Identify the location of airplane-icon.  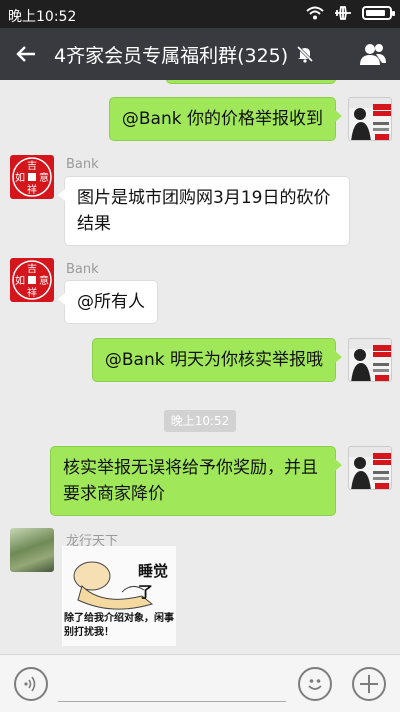
(343, 13).